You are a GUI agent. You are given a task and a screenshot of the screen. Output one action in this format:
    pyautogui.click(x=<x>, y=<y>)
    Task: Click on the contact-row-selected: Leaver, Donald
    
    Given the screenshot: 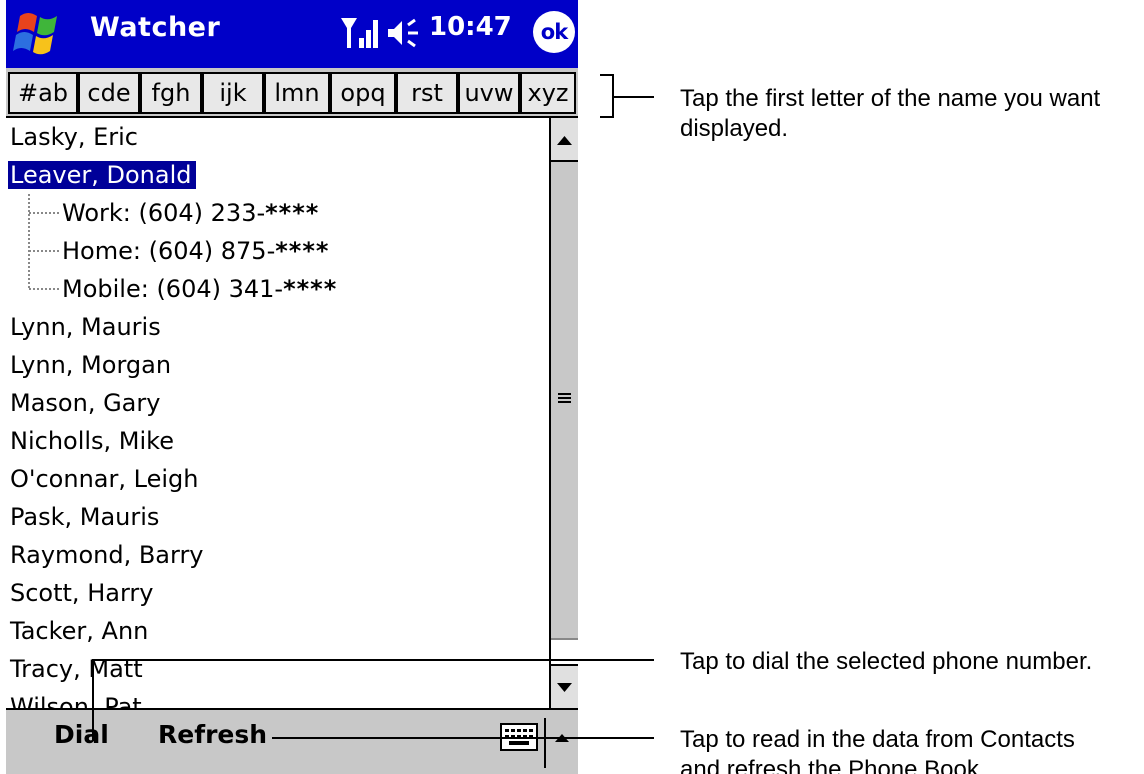 What is the action you would take?
    pyautogui.click(x=101, y=175)
    